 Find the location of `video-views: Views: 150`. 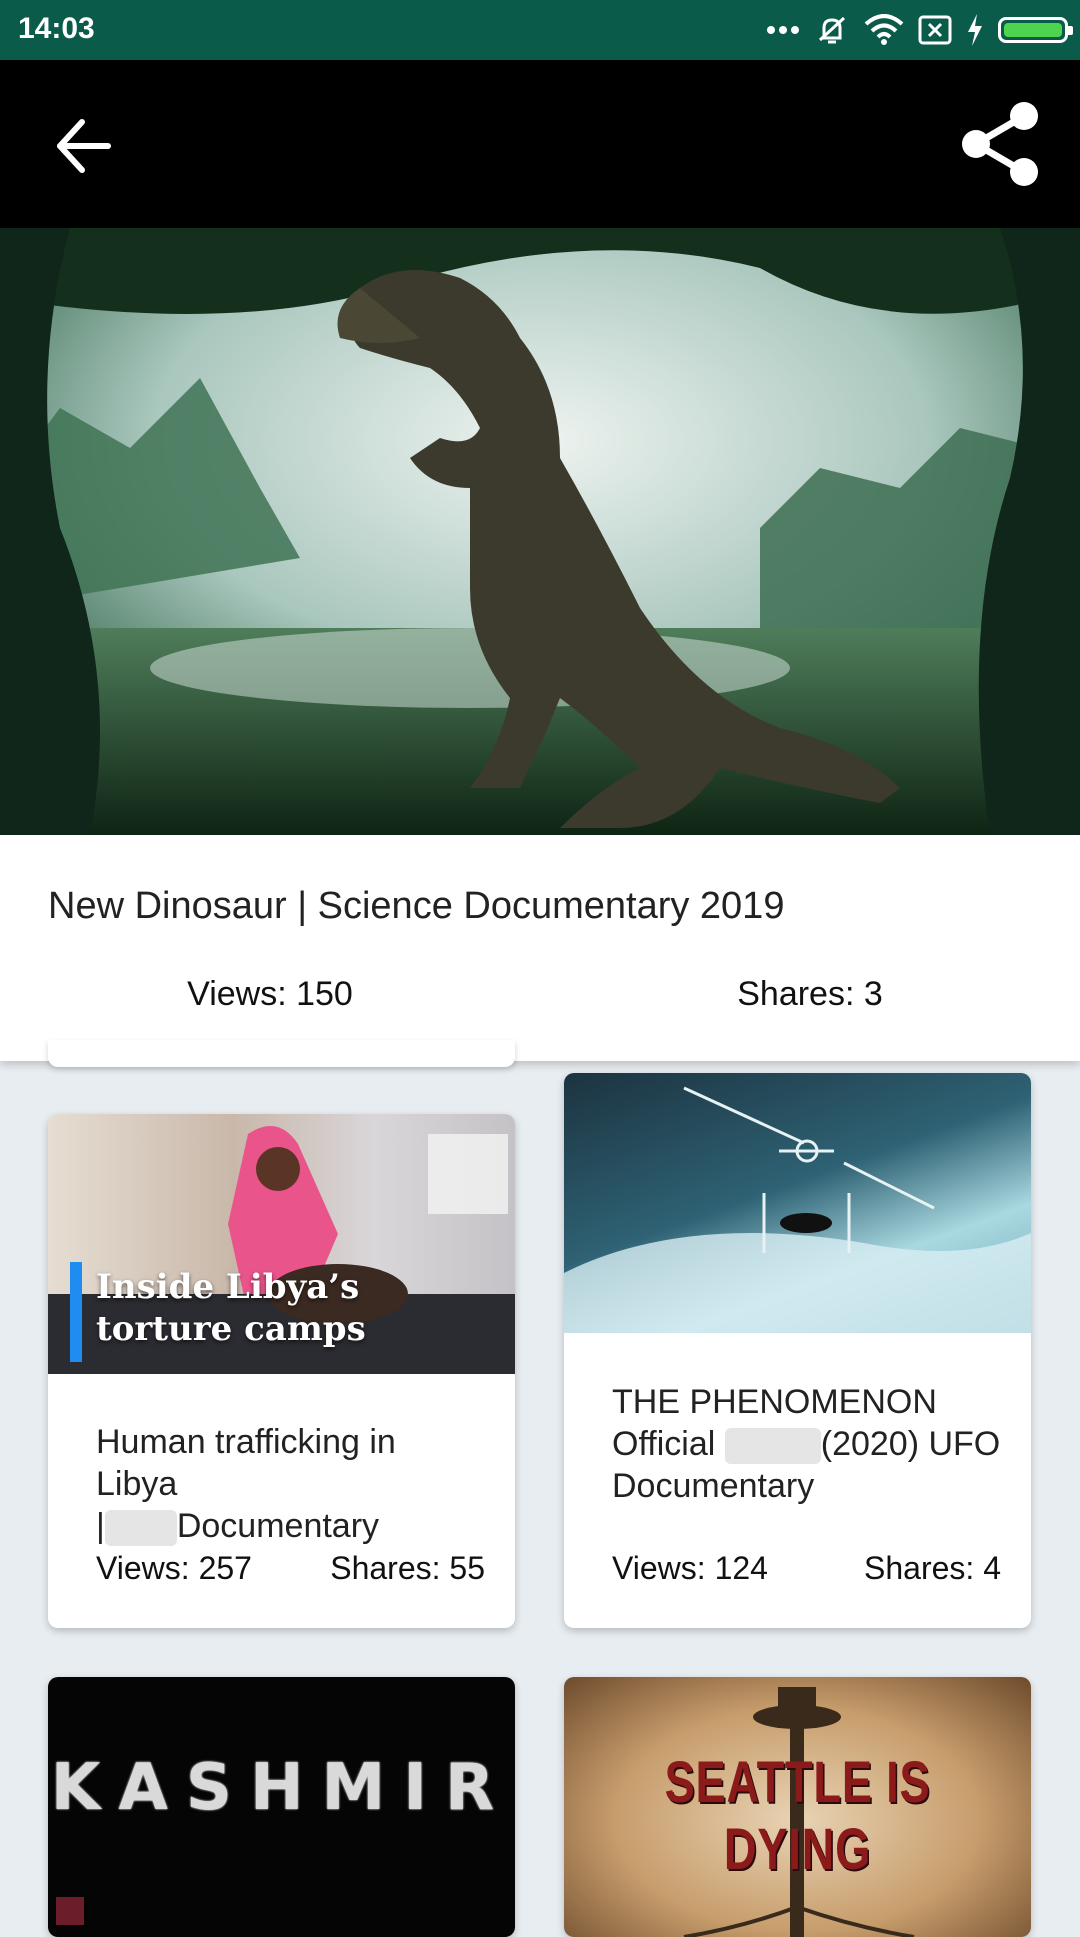

video-views: Views: 150 is located at coordinates (270, 994).